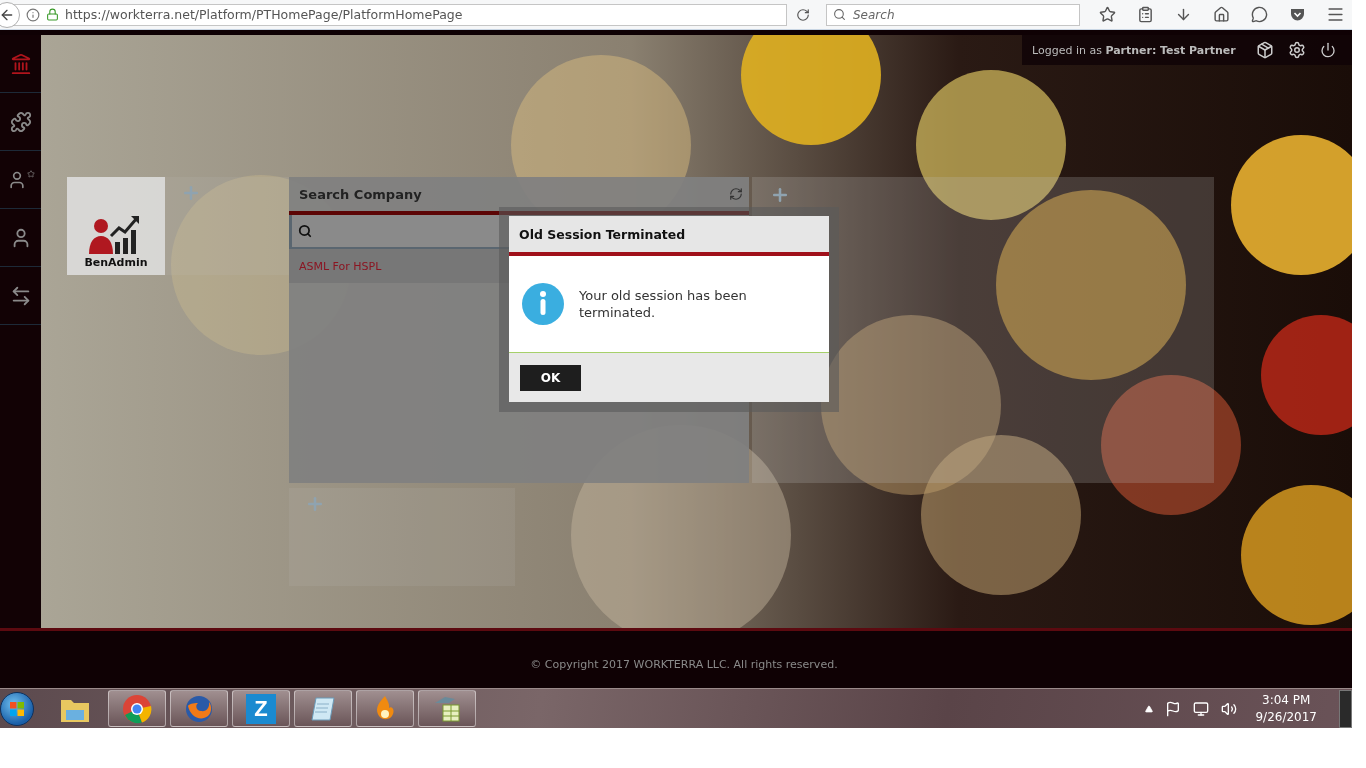  What do you see at coordinates (116, 226) in the screenshot?
I see `app-tile: BenAdmin` at bounding box center [116, 226].